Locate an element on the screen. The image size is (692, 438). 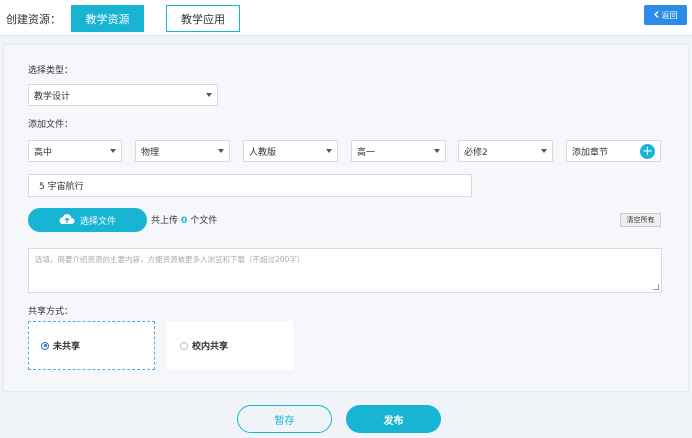
chevron-left-icon is located at coordinates (656, 15).